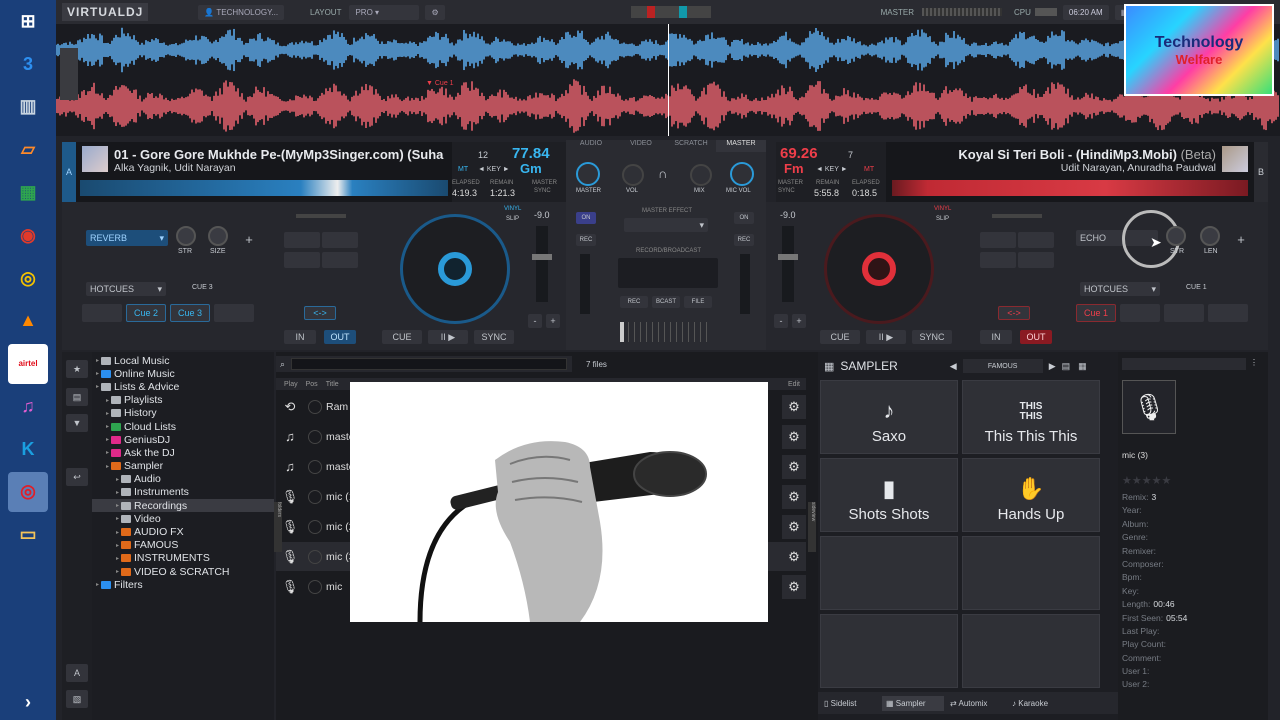 This screenshot has width=1280, height=720. Describe the element at coordinates (889, 495) in the screenshot. I see `sampler-pad-3: ▮ Shots Shots` at that location.